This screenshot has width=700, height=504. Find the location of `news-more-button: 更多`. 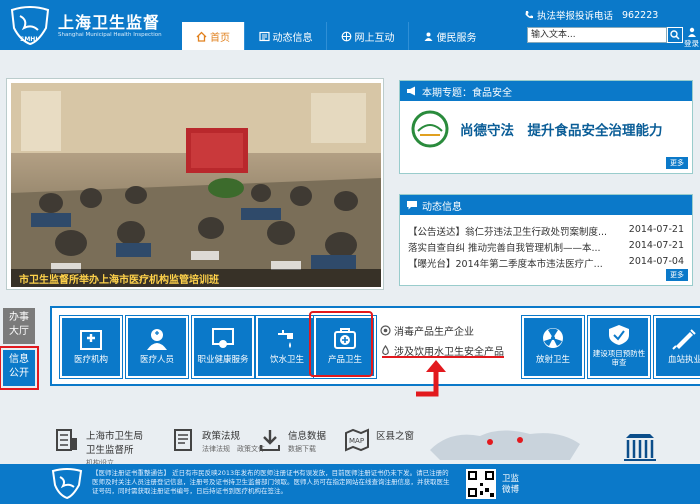

news-more-button: 更多 is located at coordinates (677, 275).